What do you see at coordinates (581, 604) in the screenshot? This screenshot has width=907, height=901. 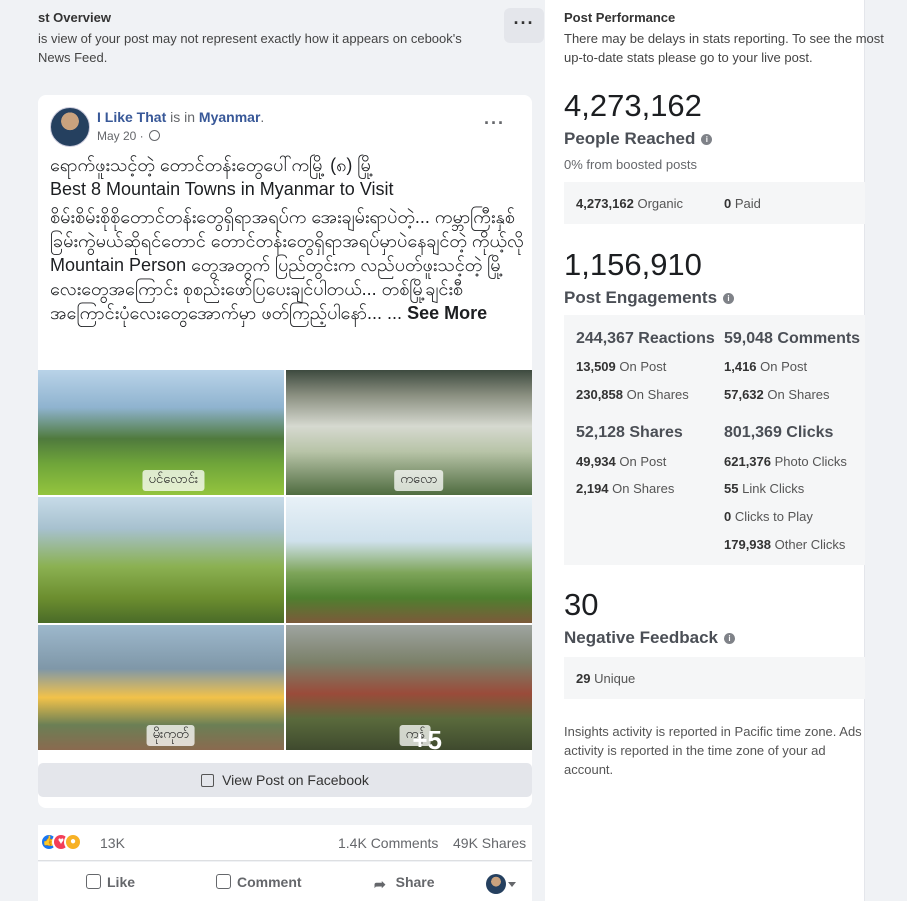 I see `negative-feedback-value: 30` at bounding box center [581, 604].